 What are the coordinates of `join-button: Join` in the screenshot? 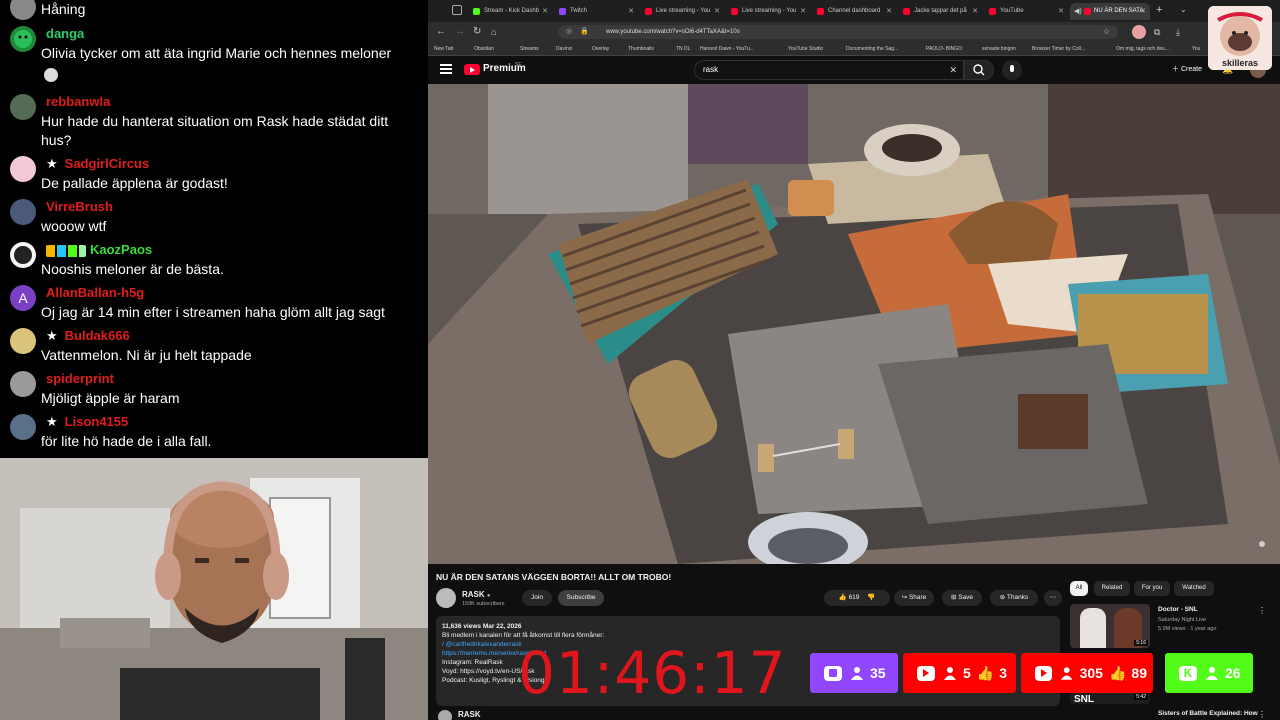 It's located at (537, 598).